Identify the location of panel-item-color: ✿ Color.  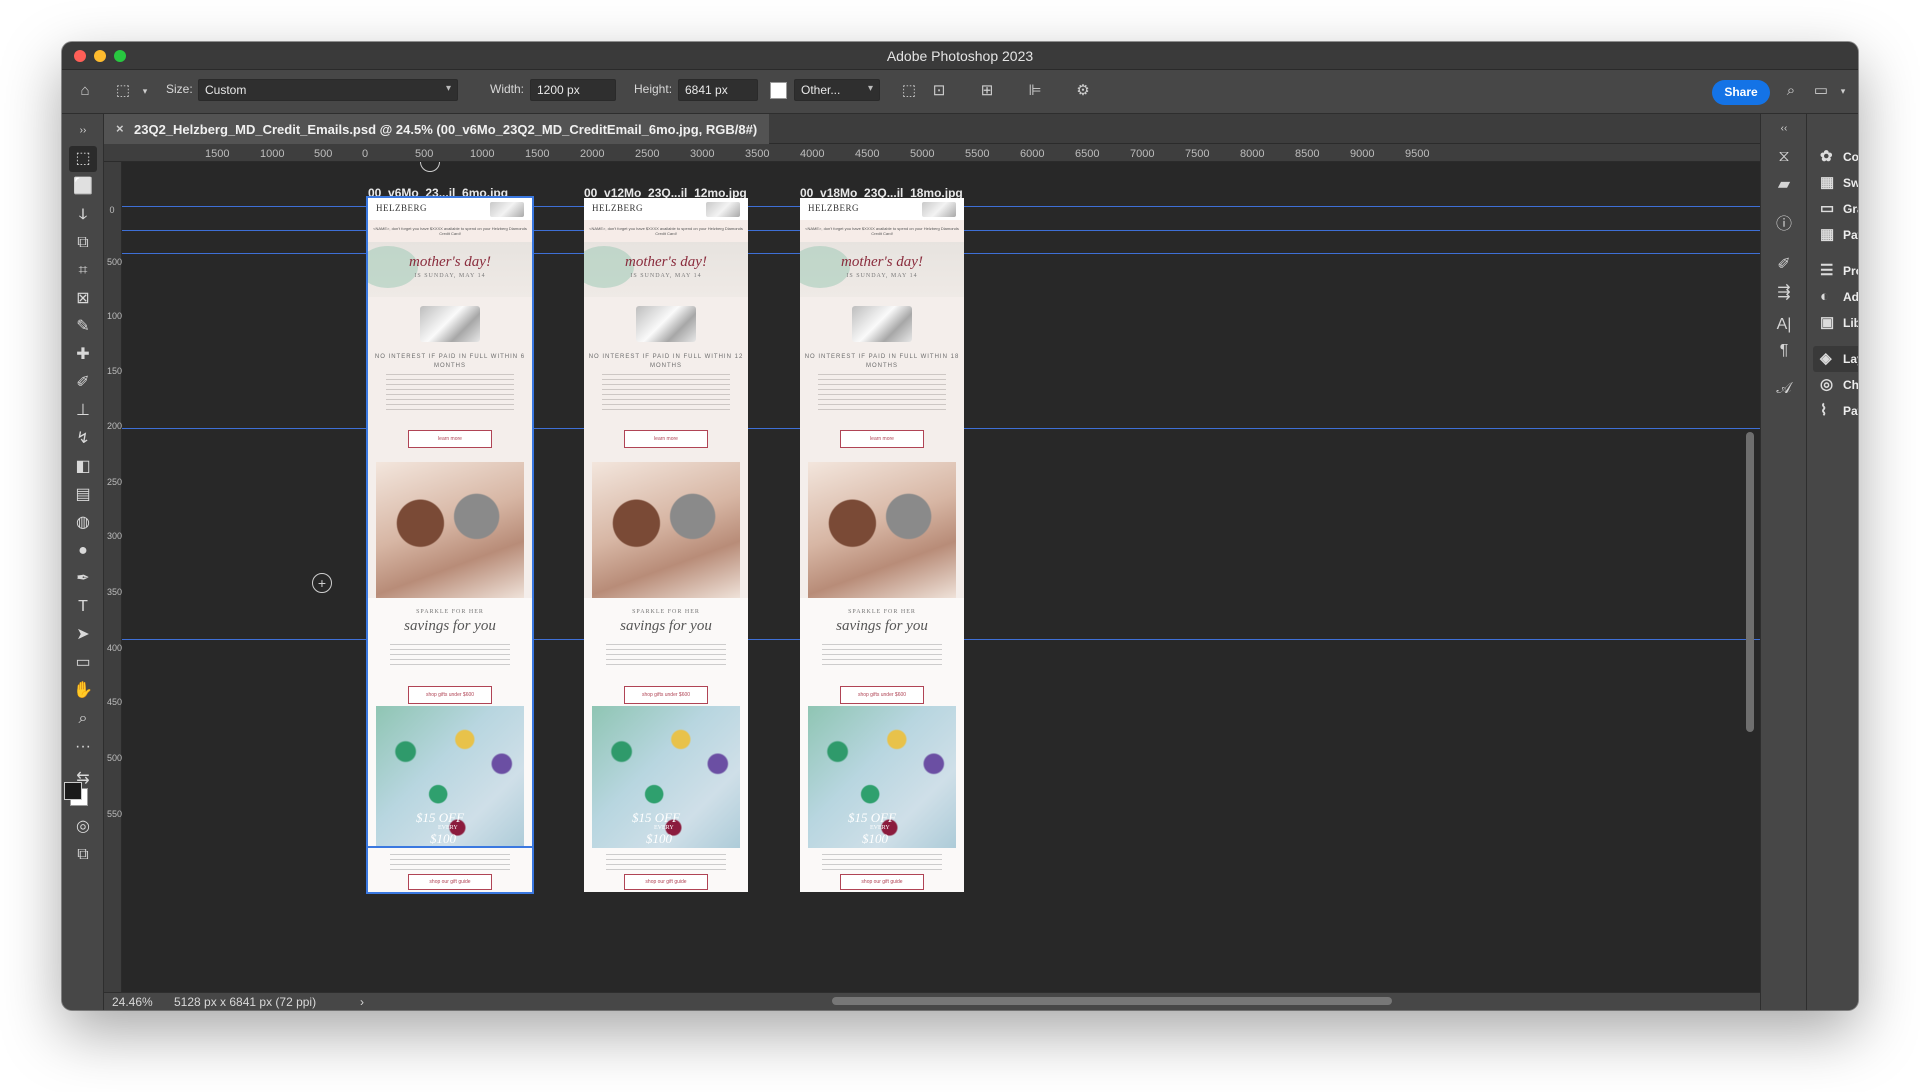
(1835, 157).